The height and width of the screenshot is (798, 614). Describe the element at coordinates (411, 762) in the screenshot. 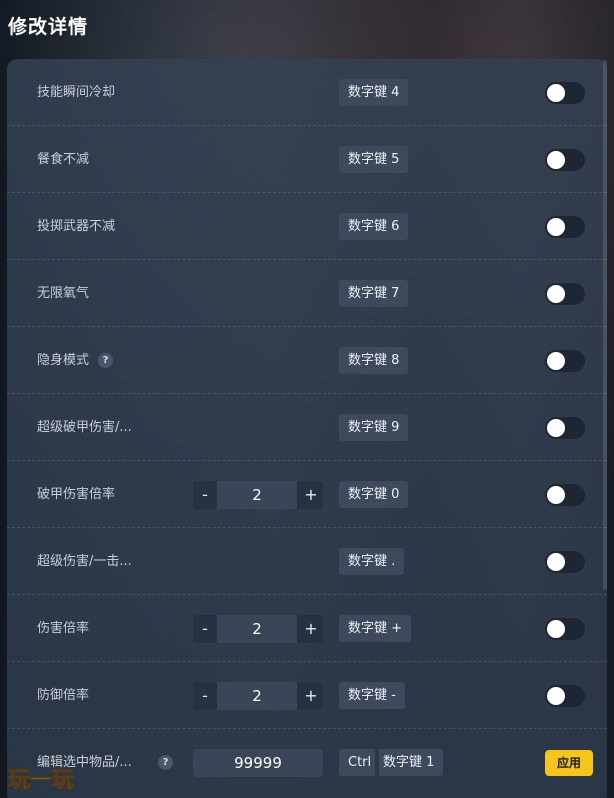

I see `hotkey-badge: 数字键 1` at that location.